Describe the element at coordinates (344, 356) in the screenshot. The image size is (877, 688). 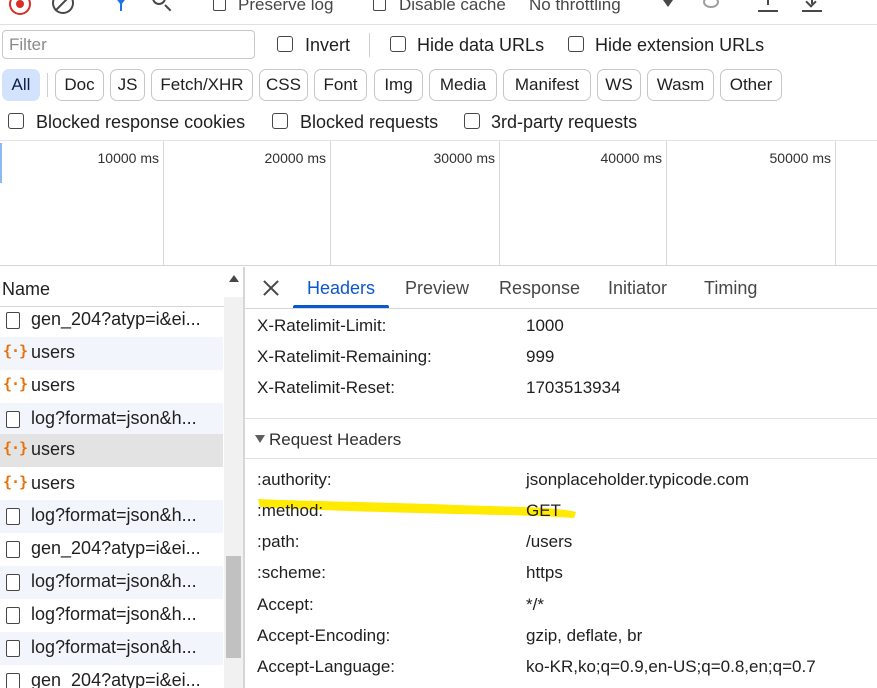
I see `header-name: X-Ratelimit-Remaining:` at that location.